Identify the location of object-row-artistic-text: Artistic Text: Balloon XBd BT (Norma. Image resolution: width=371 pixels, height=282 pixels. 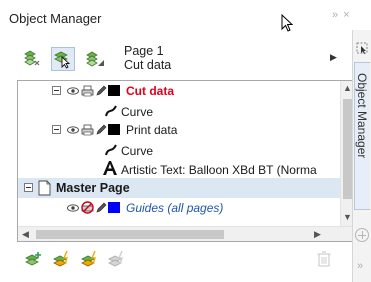
(179, 169).